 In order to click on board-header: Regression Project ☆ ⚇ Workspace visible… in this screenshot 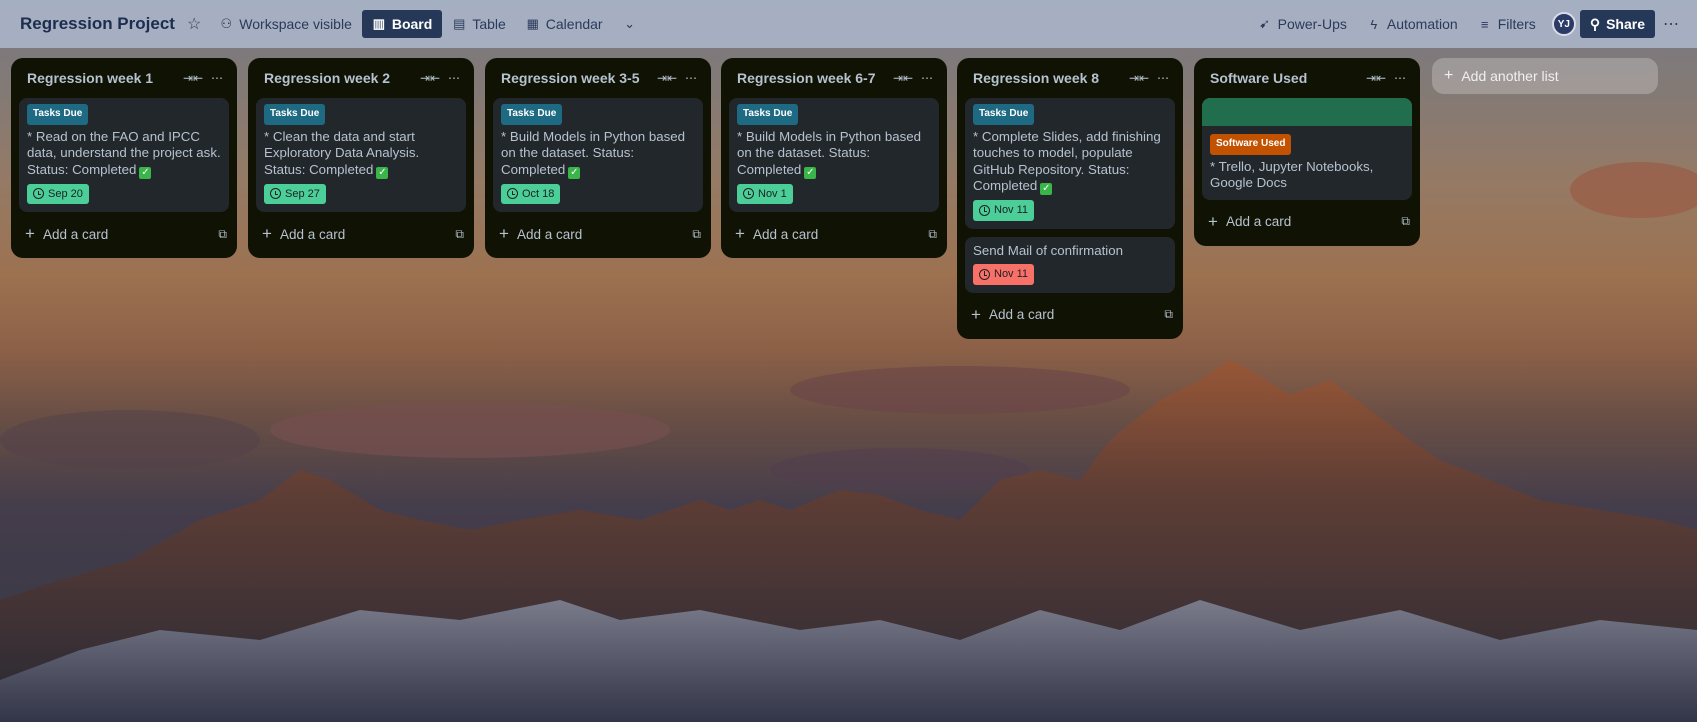, I will do `click(848, 24)`.